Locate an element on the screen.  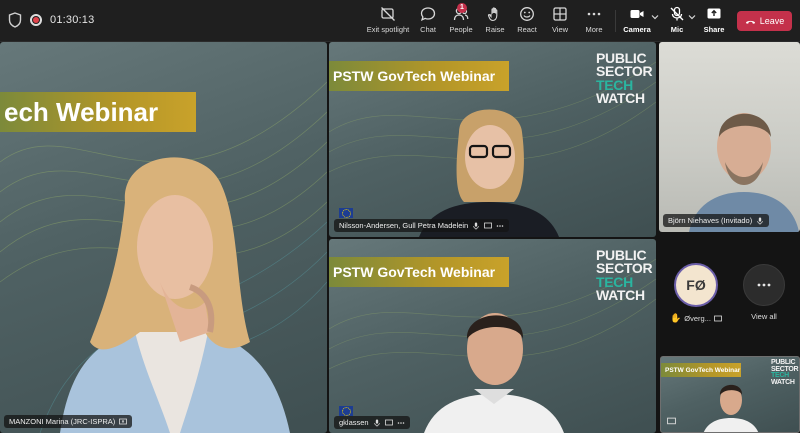
participant-name: gklassen is located at coordinates (354, 422).